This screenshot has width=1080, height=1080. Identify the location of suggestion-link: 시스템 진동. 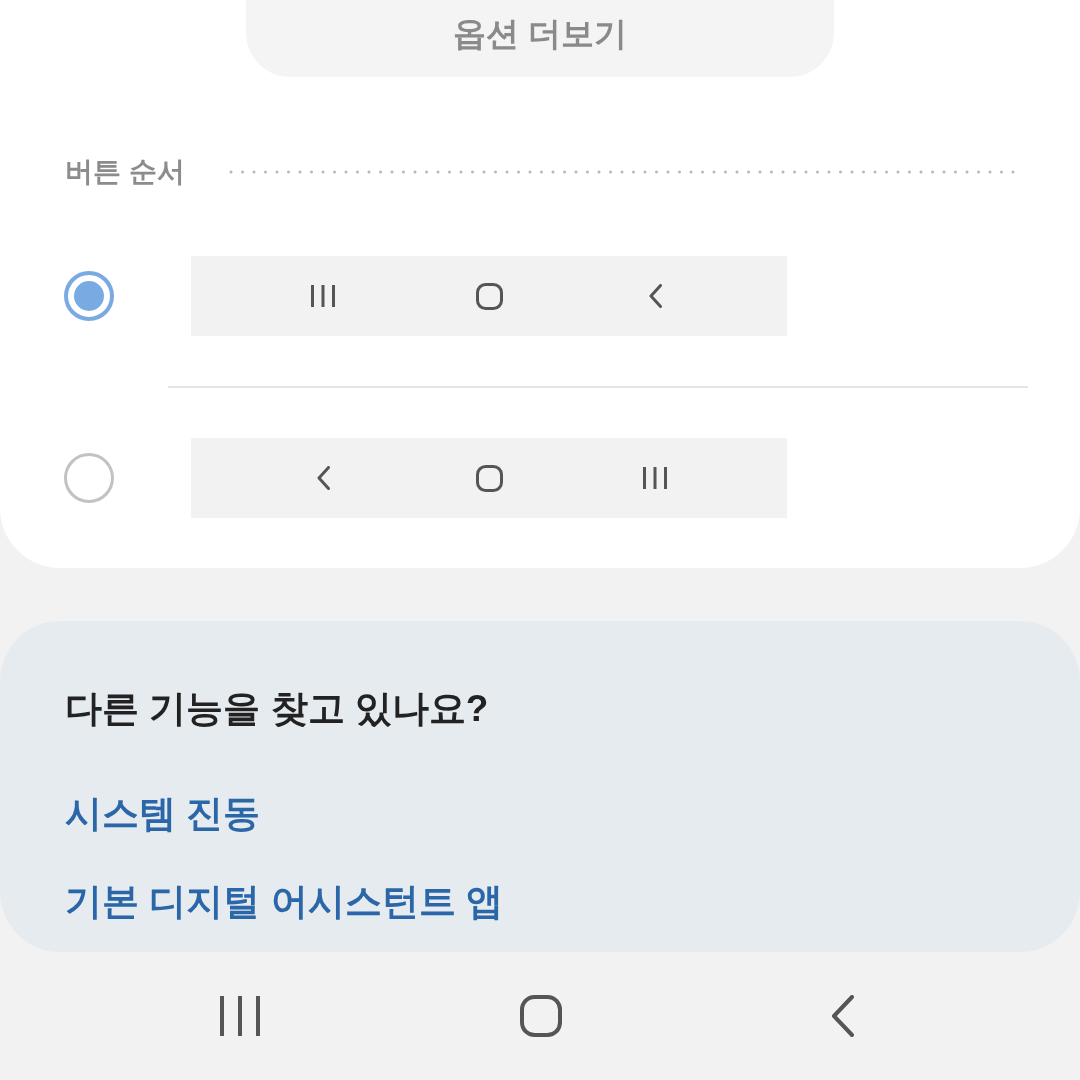
(163, 814).